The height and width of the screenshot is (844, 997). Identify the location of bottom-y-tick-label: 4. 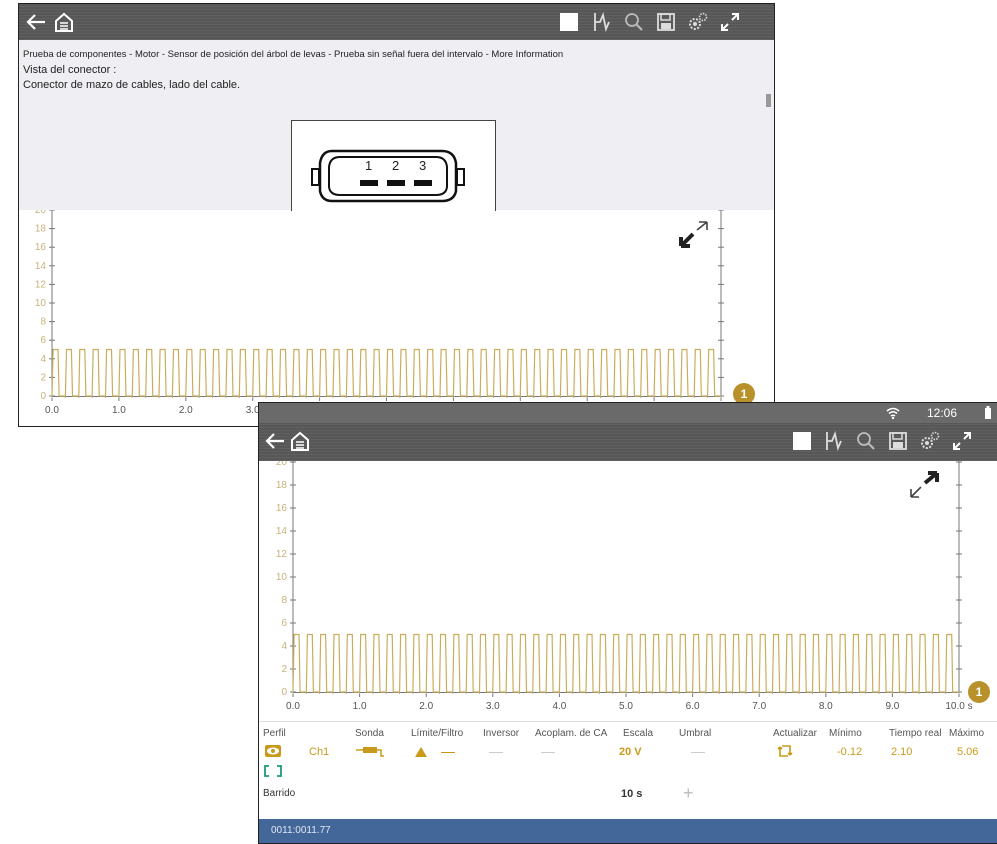
(284, 646).